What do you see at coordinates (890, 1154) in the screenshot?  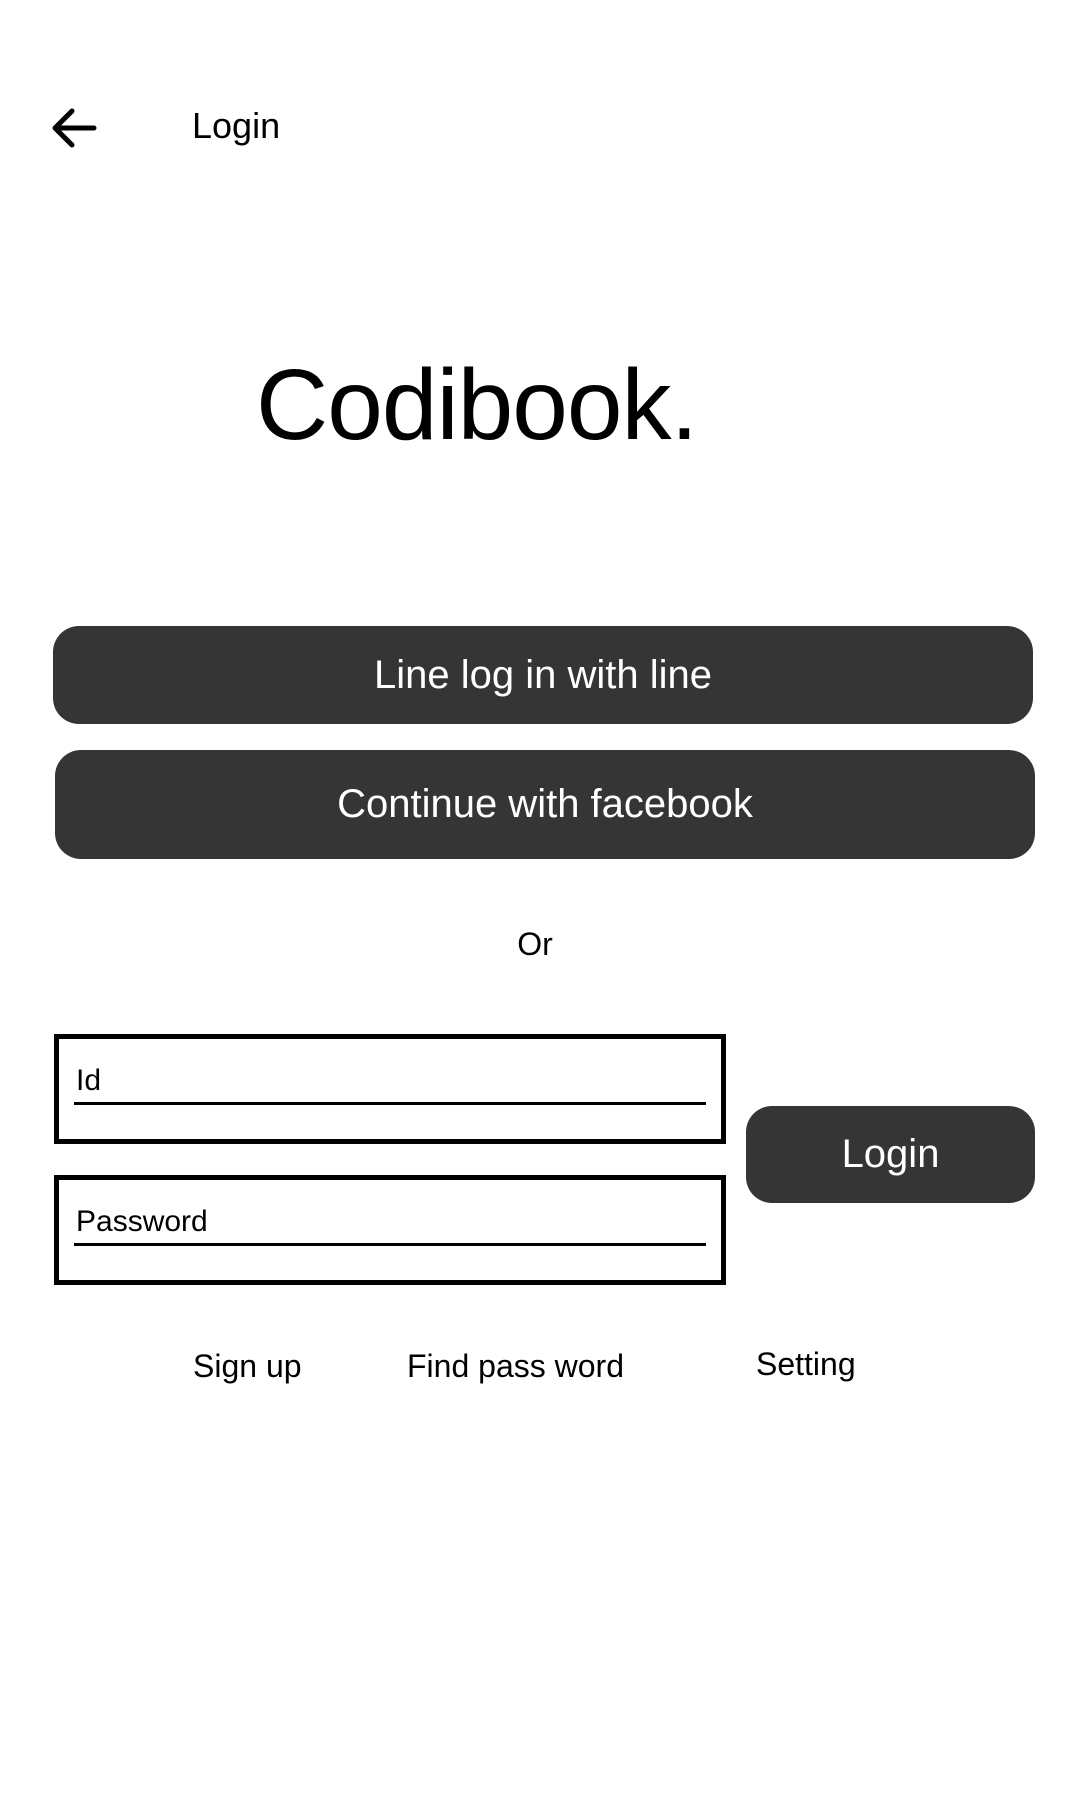 I see `login-button: Login` at bounding box center [890, 1154].